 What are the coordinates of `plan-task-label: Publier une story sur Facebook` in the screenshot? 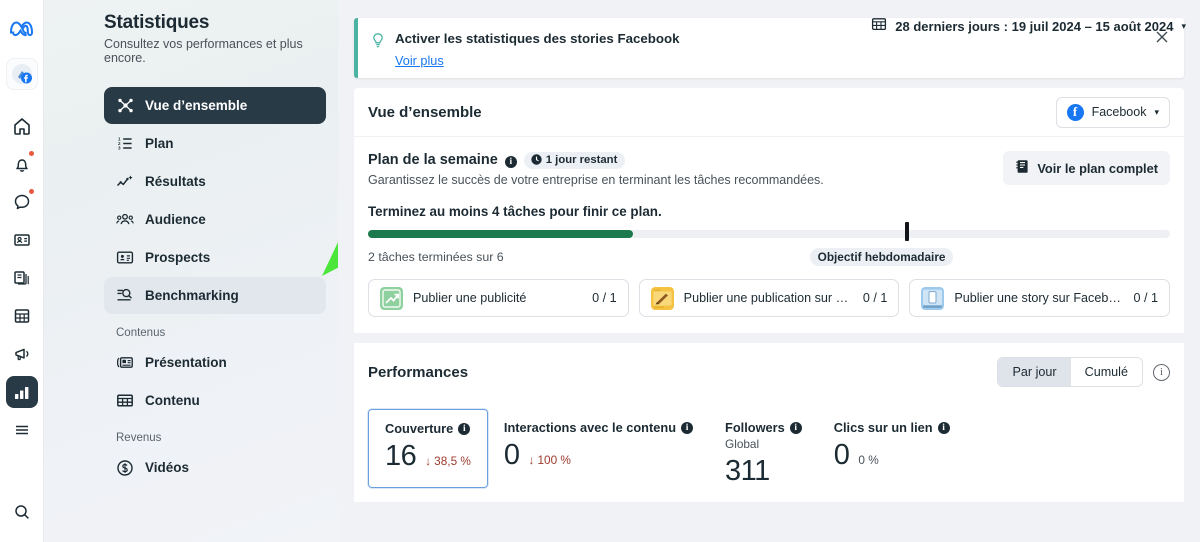 It's located at (1039, 298).